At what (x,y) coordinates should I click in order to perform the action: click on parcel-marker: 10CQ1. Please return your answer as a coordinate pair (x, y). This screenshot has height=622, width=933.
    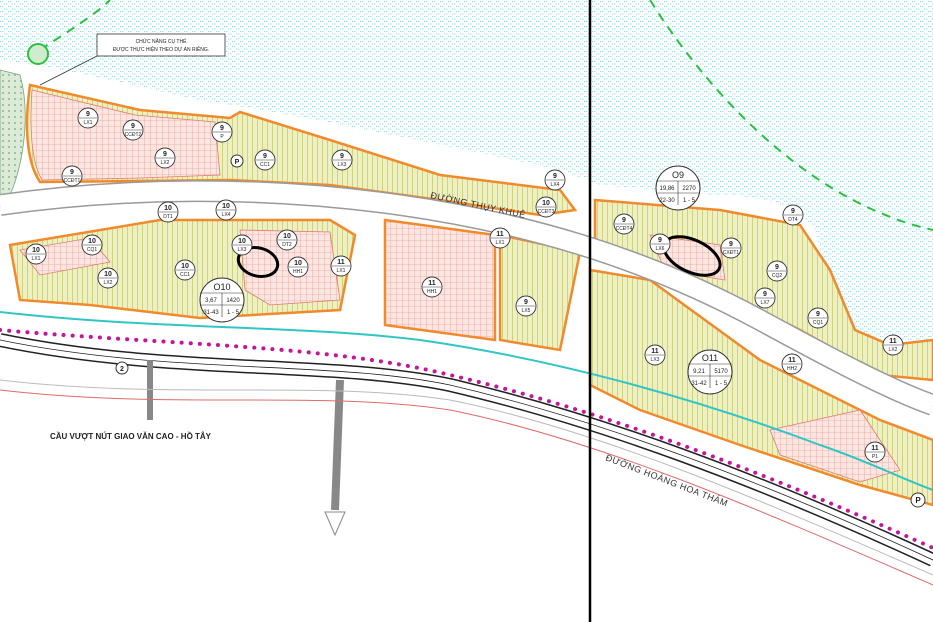
    Looking at the image, I should click on (92, 245).